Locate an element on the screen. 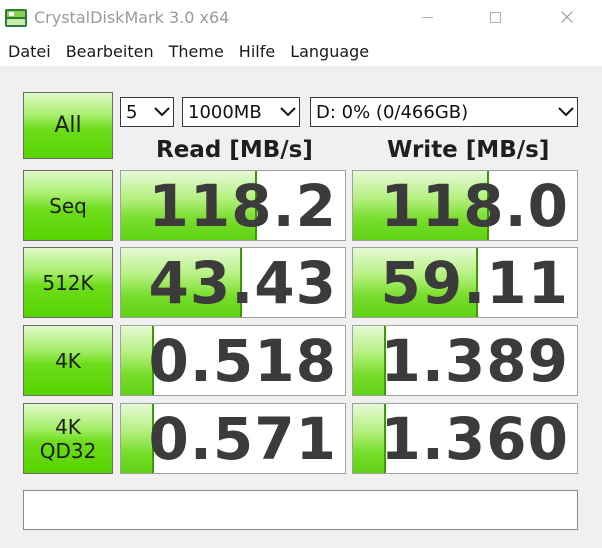 Image resolution: width=602 pixels, height=548 pixels. 4k-read-result: 0.518 is located at coordinates (233, 360).